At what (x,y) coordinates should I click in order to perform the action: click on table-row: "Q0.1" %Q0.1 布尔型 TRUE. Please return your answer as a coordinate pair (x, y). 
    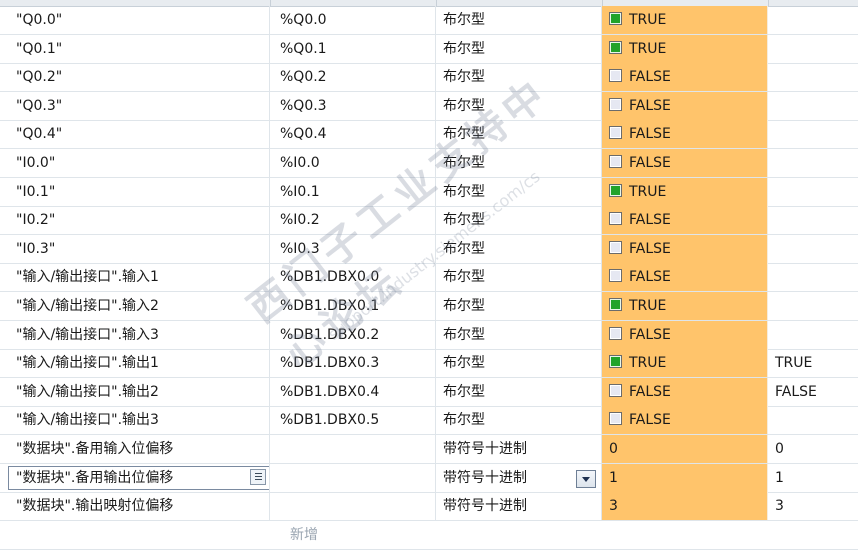
    Looking at the image, I should click on (429, 49).